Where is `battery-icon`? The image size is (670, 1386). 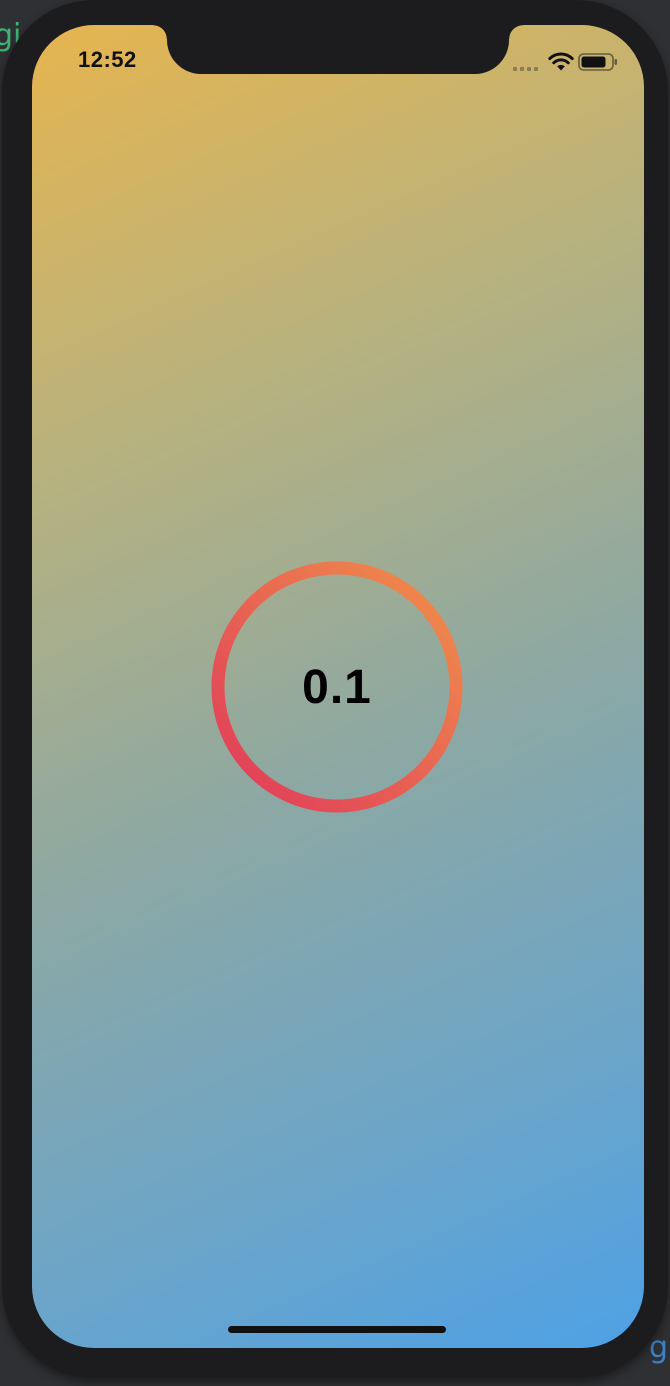
battery-icon is located at coordinates (597, 62).